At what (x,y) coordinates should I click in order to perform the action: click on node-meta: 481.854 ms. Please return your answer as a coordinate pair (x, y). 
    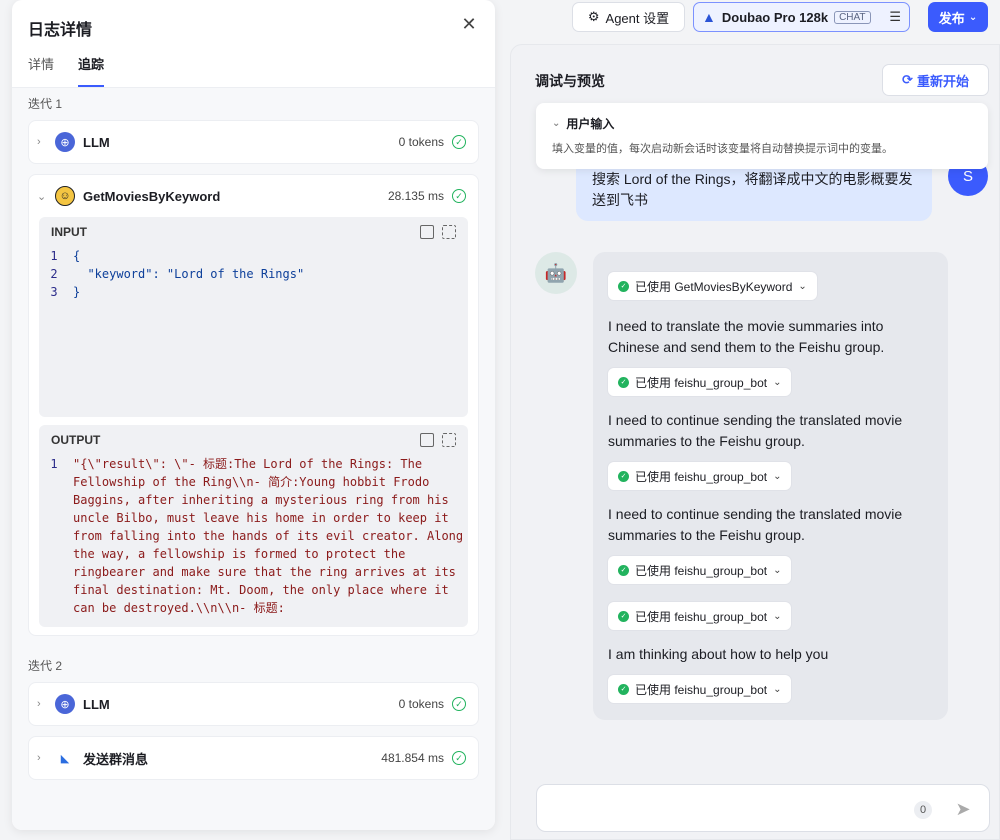
    Looking at the image, I should click on (412, 758).